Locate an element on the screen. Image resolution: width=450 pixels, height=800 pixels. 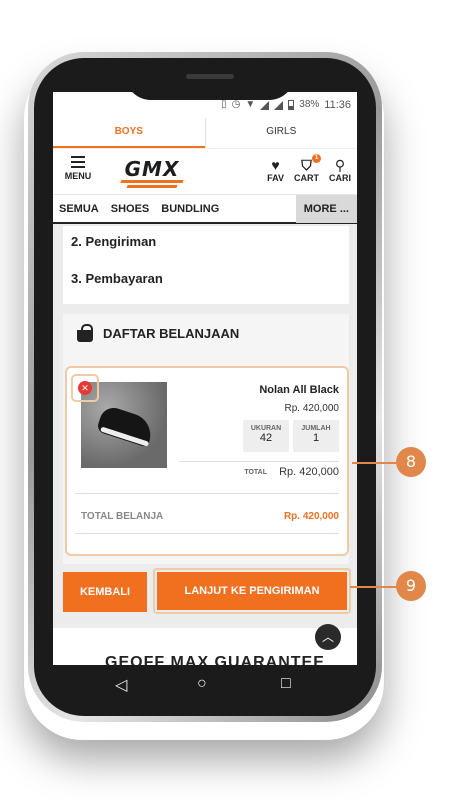
scroll-to-top-button: ︿ is located at coordinates (328, 637).